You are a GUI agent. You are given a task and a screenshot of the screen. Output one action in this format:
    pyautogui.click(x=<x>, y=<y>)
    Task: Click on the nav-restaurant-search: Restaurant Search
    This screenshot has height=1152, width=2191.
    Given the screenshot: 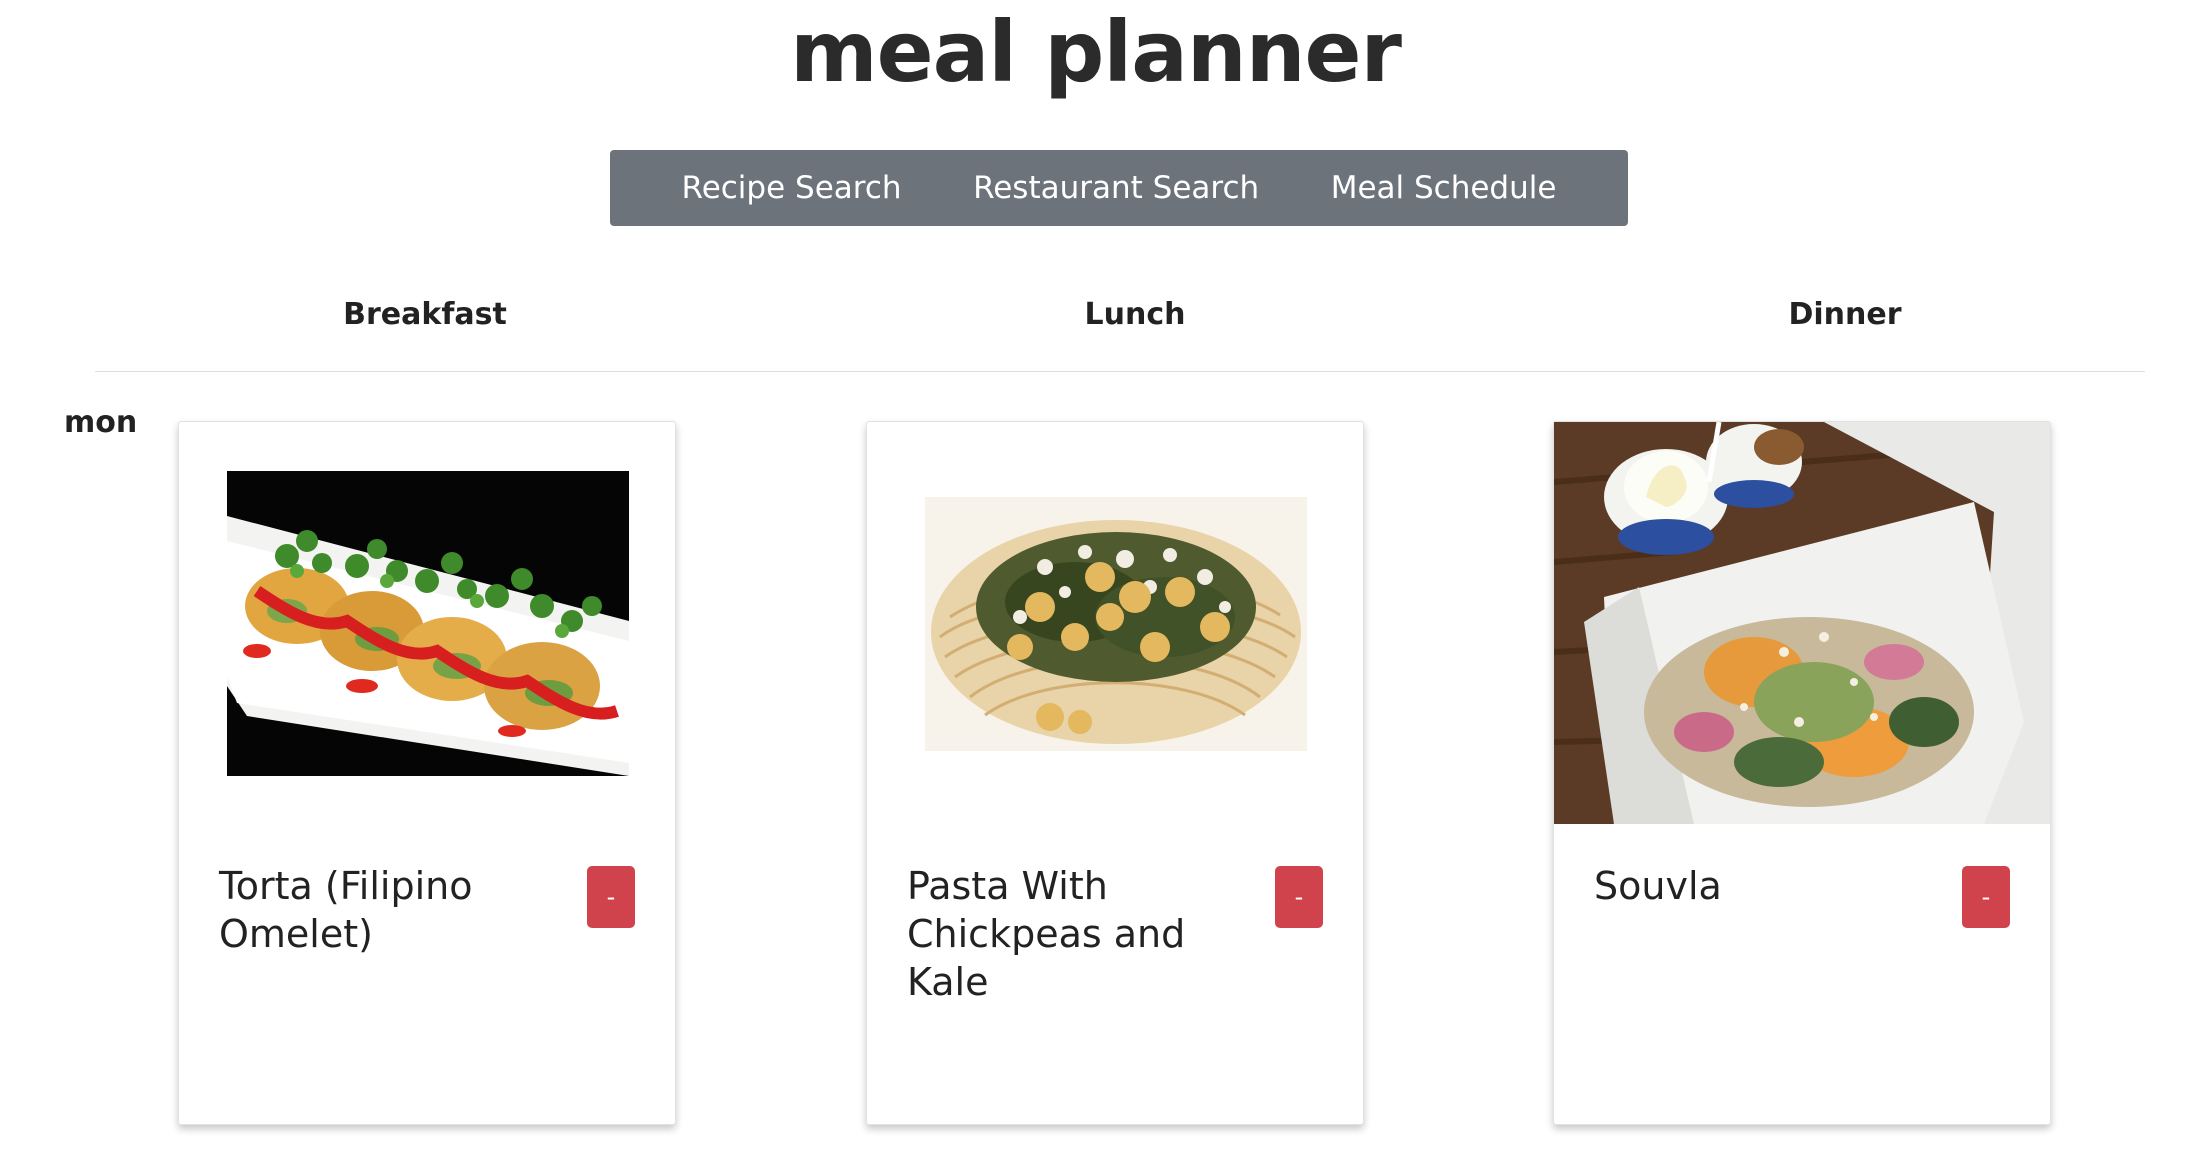 What is the action you would take?
    pyautogui.click(x=1116, y=188)
    